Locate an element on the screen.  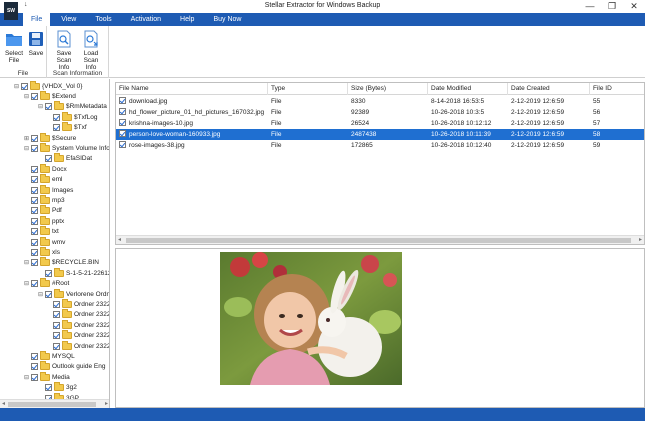
tree-item: wmv is located at coordinates (44, 241).